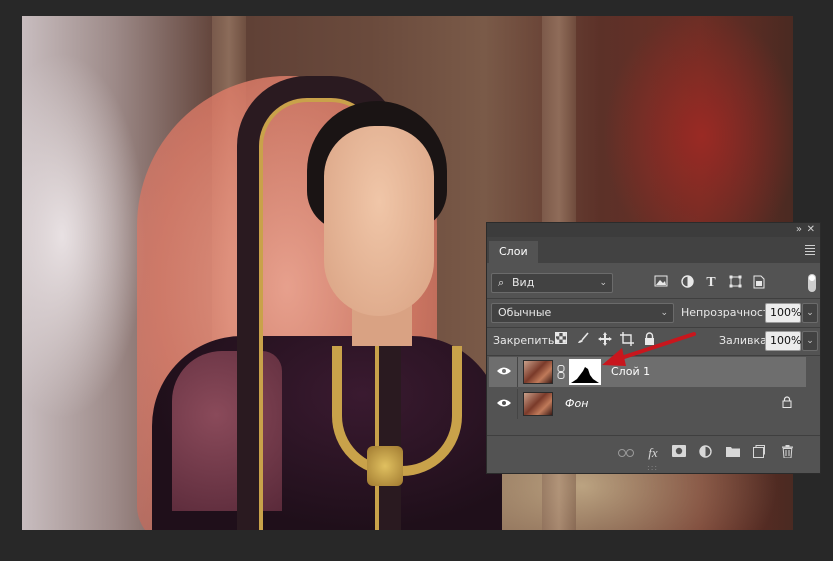 This screenshot has width=833, height=561. What do you see at coordinates (799, 230) in the screenshot?
I see `collapse-panel-icon: »` at bounding box center [799, 230].